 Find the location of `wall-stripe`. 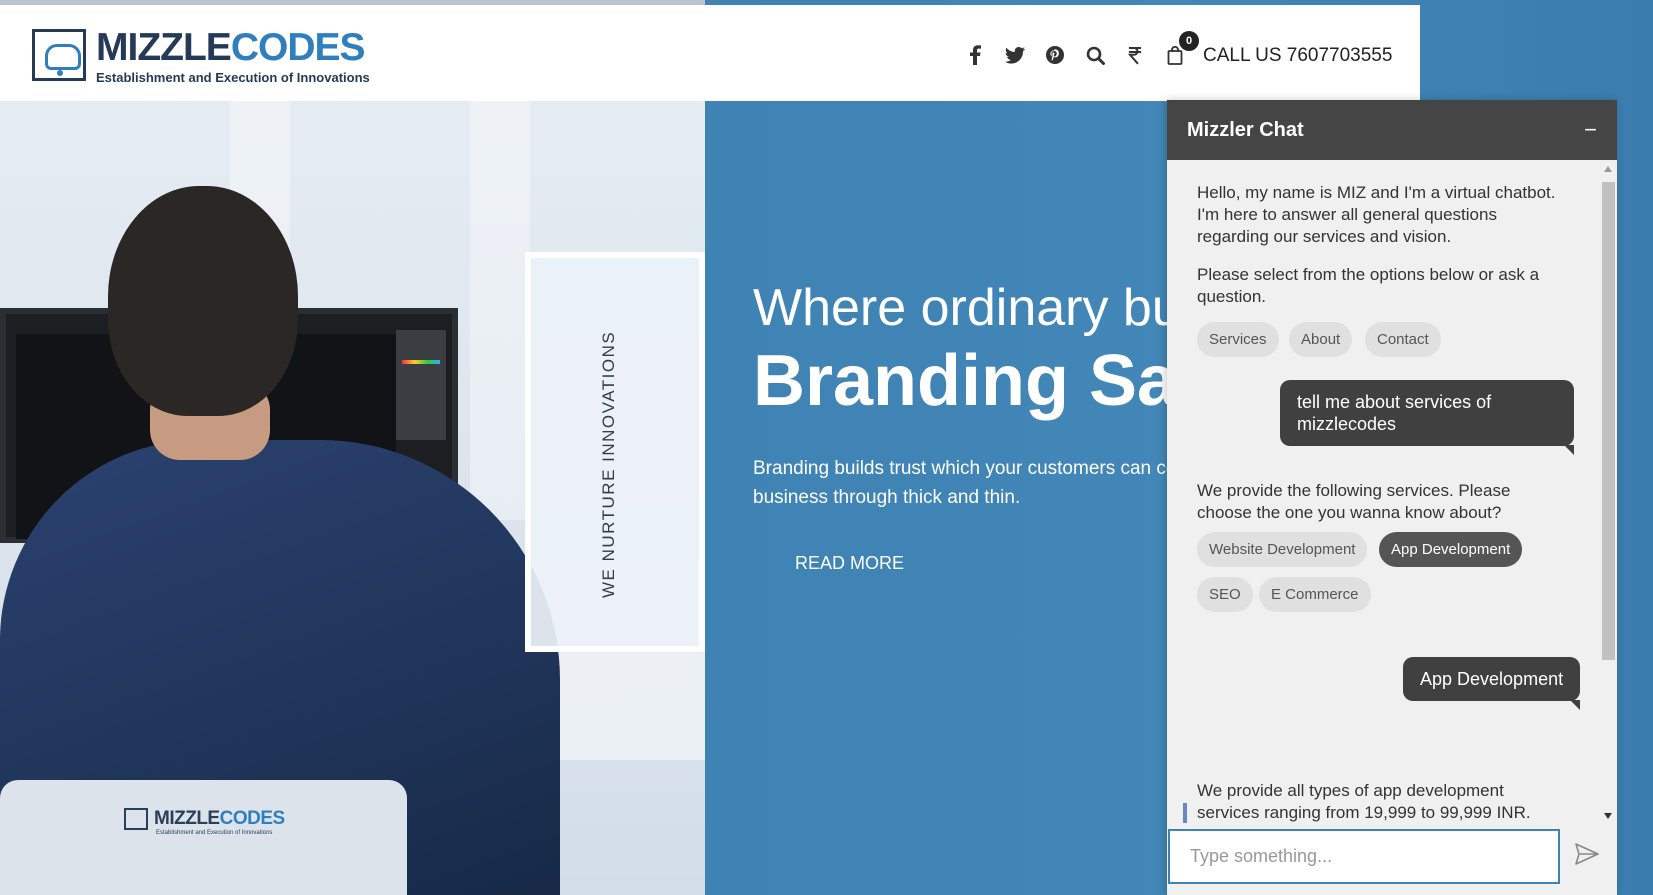

wall-stripe is located at coordinates (500, 310).